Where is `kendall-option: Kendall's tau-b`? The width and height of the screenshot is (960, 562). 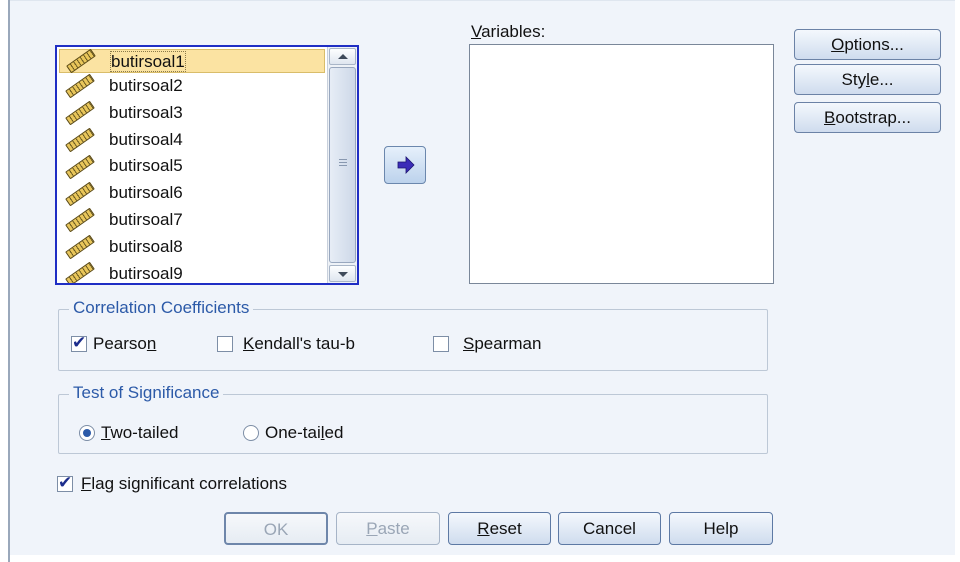 kendall-option: Kendall's tau-b is located at coordinates (286, 344).